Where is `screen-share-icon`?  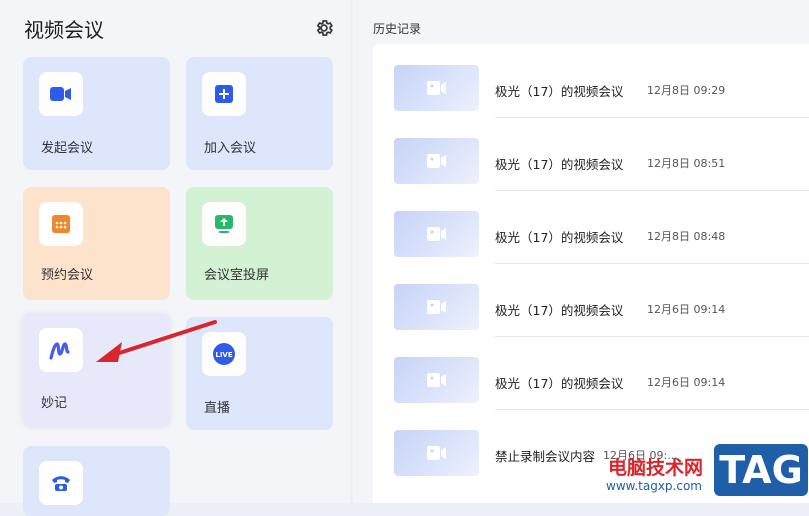 screen-share-icon is located at coordinates (224, 224).